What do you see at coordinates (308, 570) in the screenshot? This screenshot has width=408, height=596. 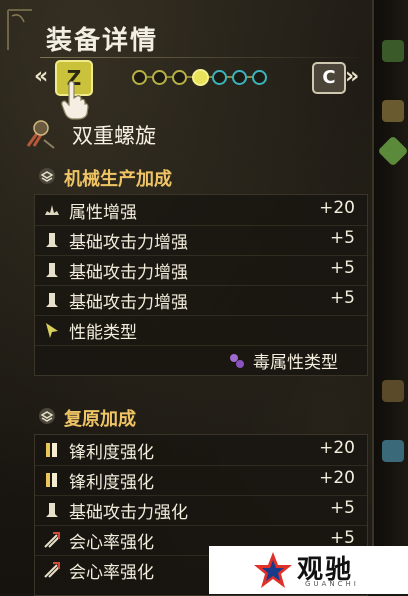 I see `watermark-logo: 观驰 GUANCHI` at bounding box center [308, 570].